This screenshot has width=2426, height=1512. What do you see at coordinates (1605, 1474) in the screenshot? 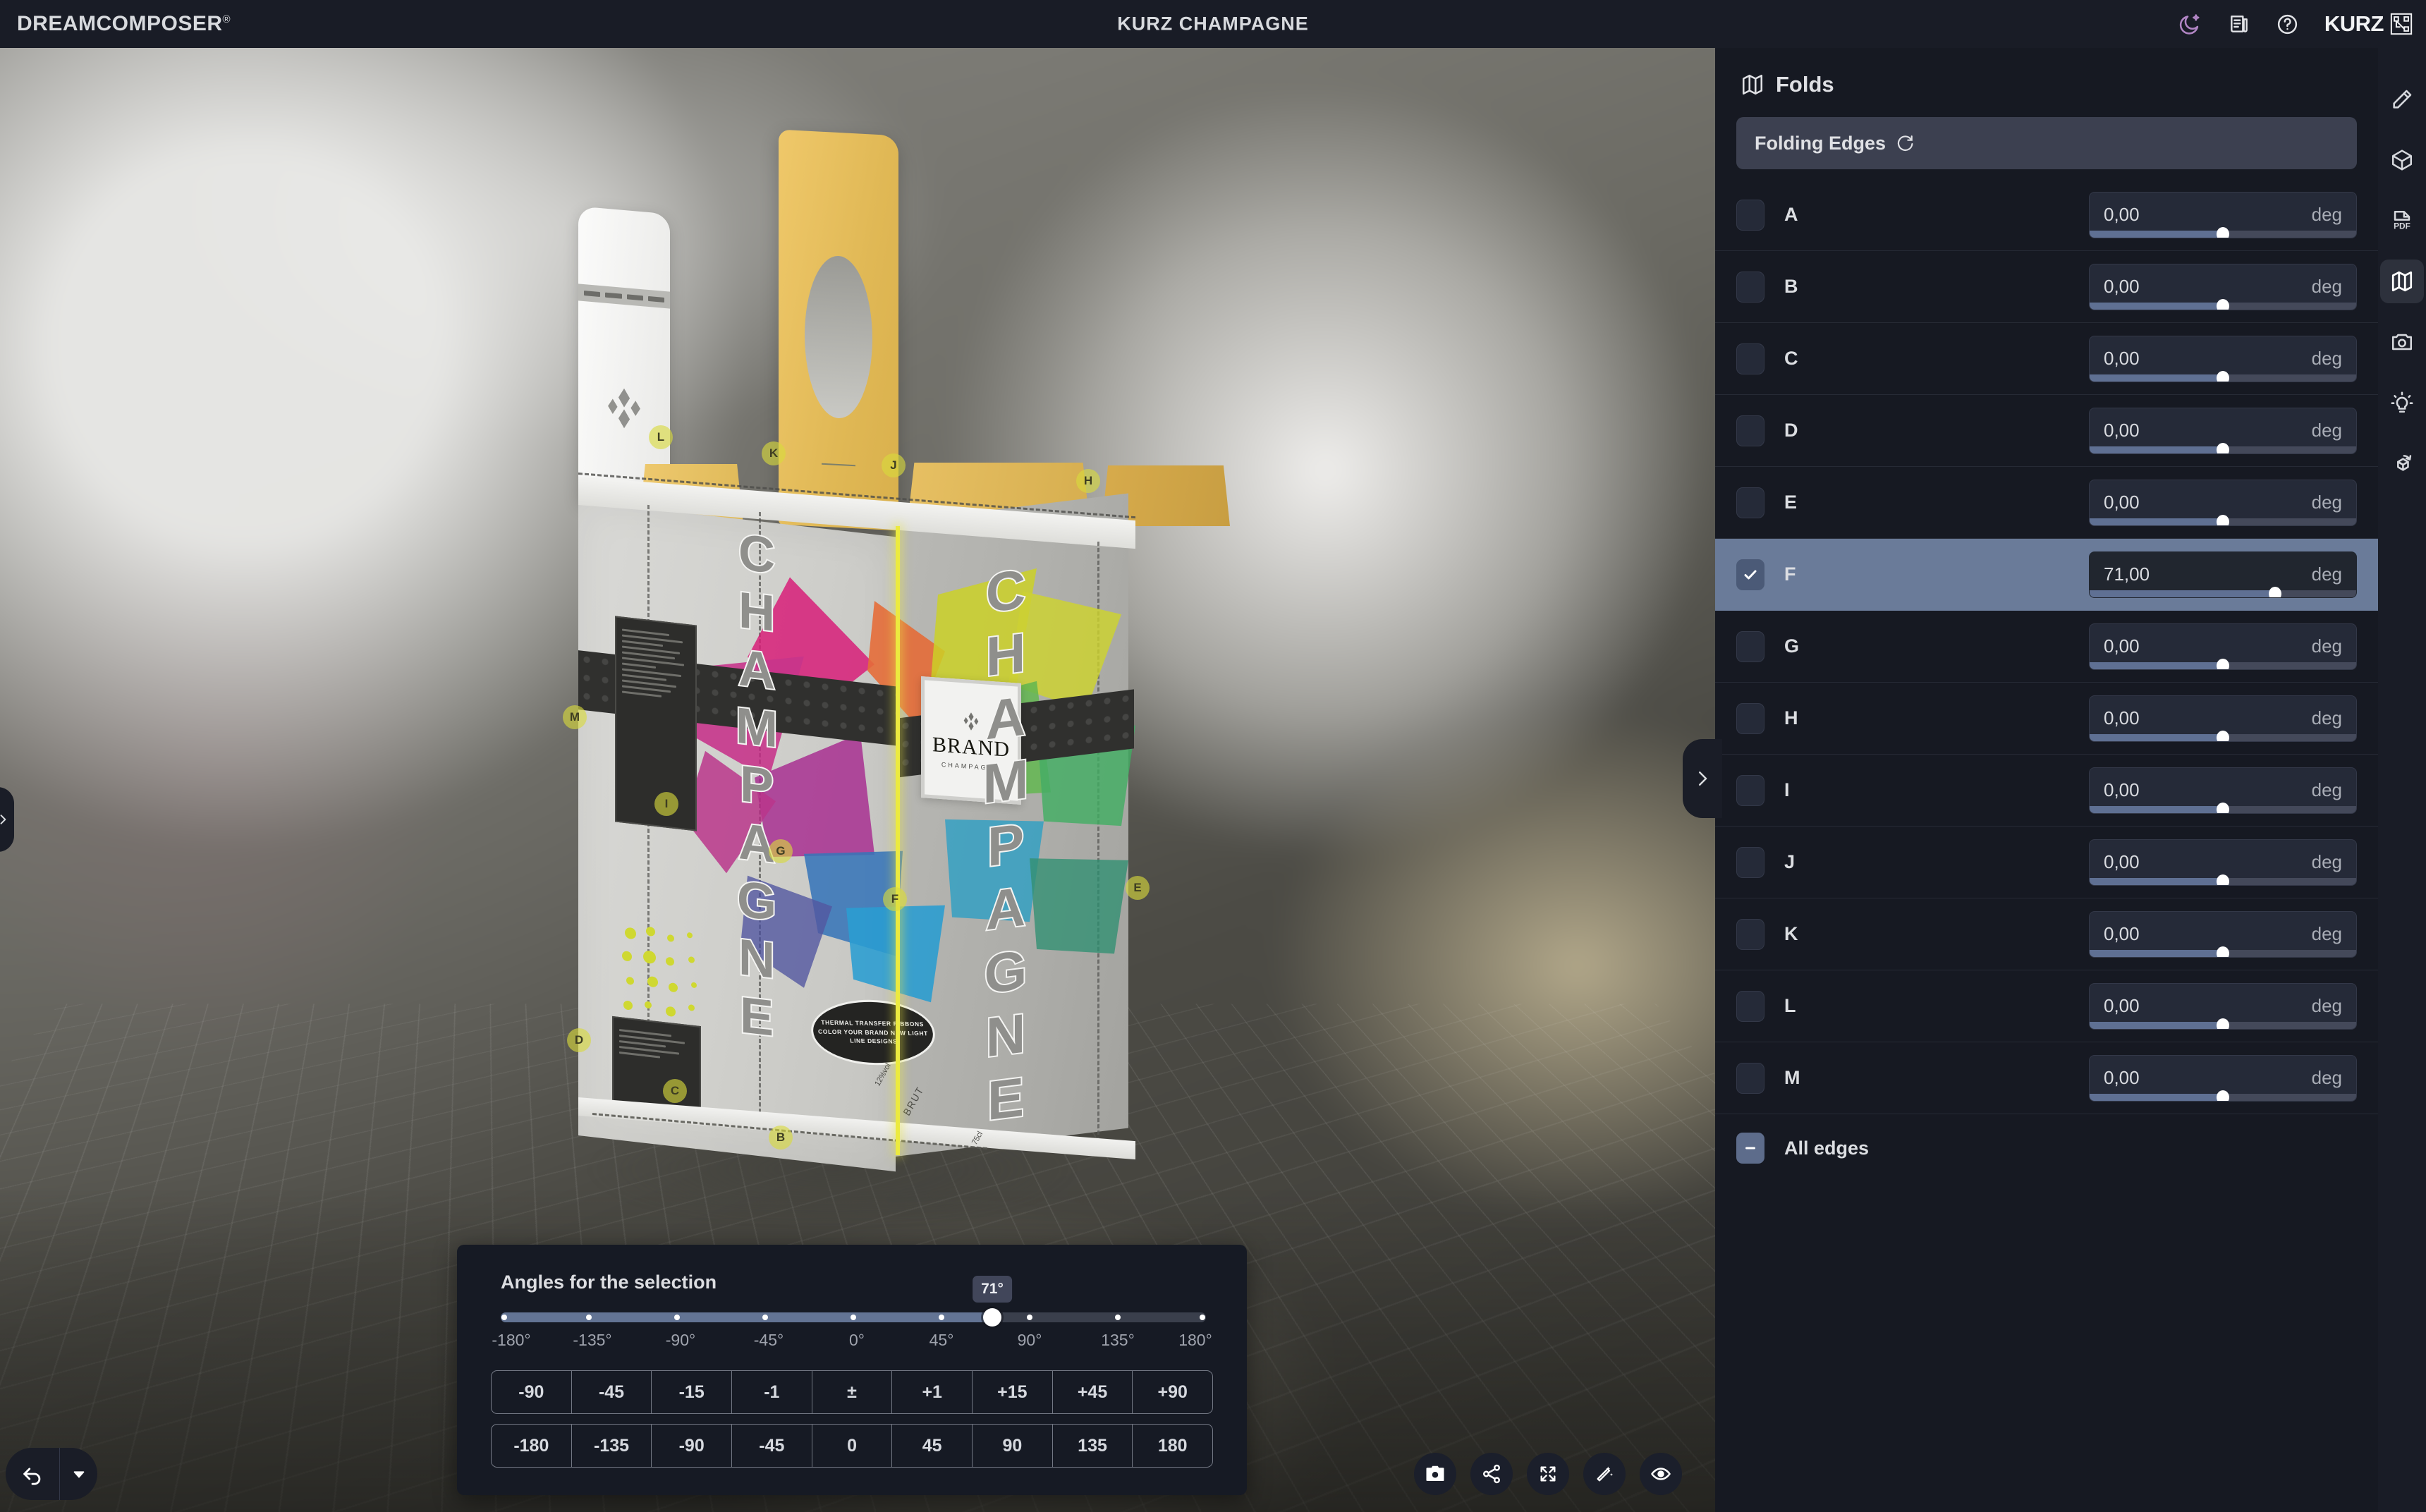
I see `magic-wand-icon` at bounding box center [1605, 1474].